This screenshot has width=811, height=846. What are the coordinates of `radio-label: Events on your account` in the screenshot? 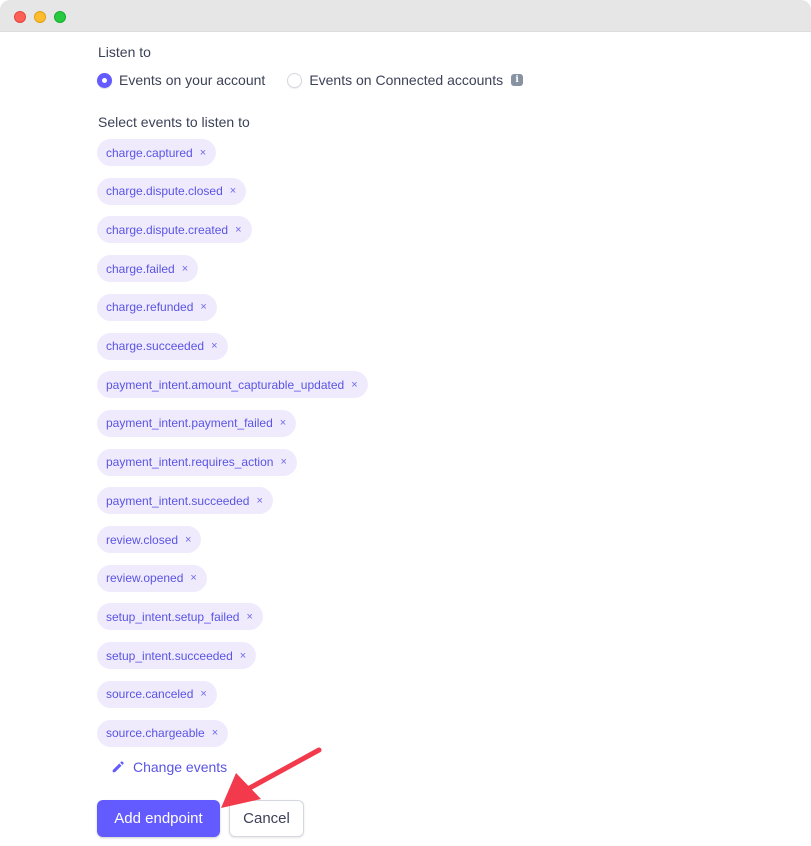 It's located at (192, 80).